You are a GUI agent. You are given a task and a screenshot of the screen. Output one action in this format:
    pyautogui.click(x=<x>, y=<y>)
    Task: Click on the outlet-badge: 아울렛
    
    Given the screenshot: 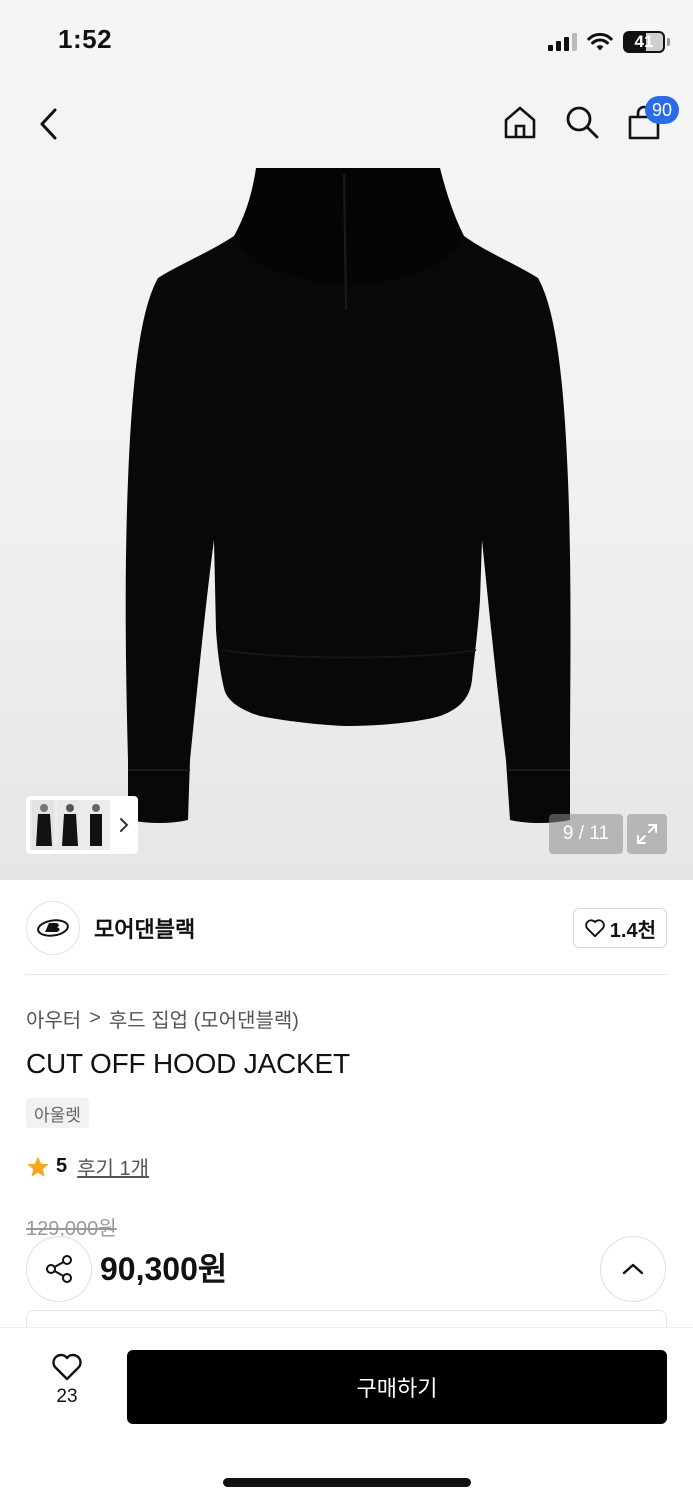 What is the action you would take?
    pyautogui.click(x=57, y=1113)
    